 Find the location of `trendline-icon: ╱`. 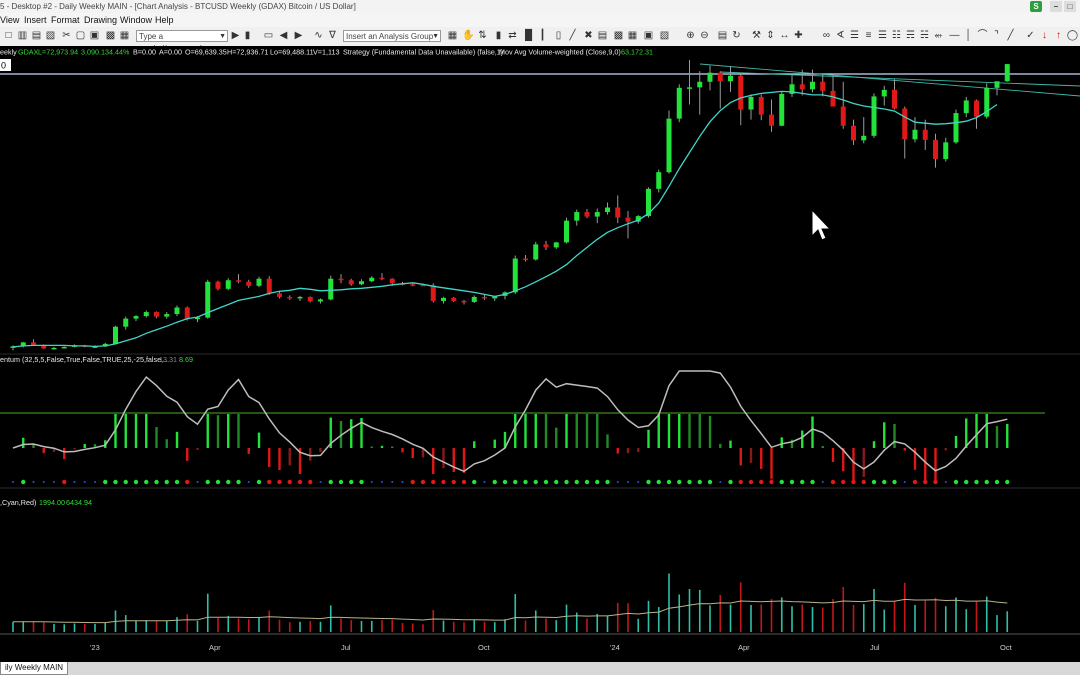

trendline-icon: ╱ is located at coordinates (1010, 36).